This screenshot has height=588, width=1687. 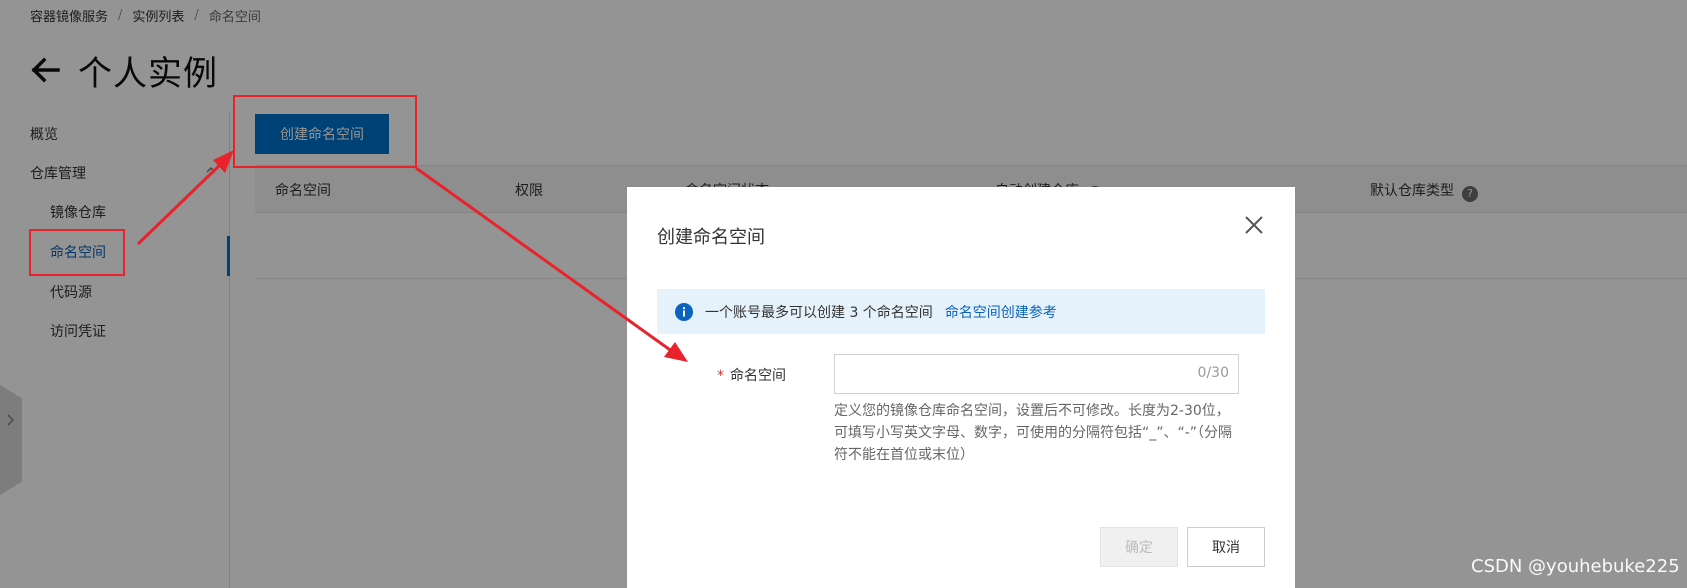 I want to click on watermark: CSDN @youhebuke225, so click(x=1575, y=566).